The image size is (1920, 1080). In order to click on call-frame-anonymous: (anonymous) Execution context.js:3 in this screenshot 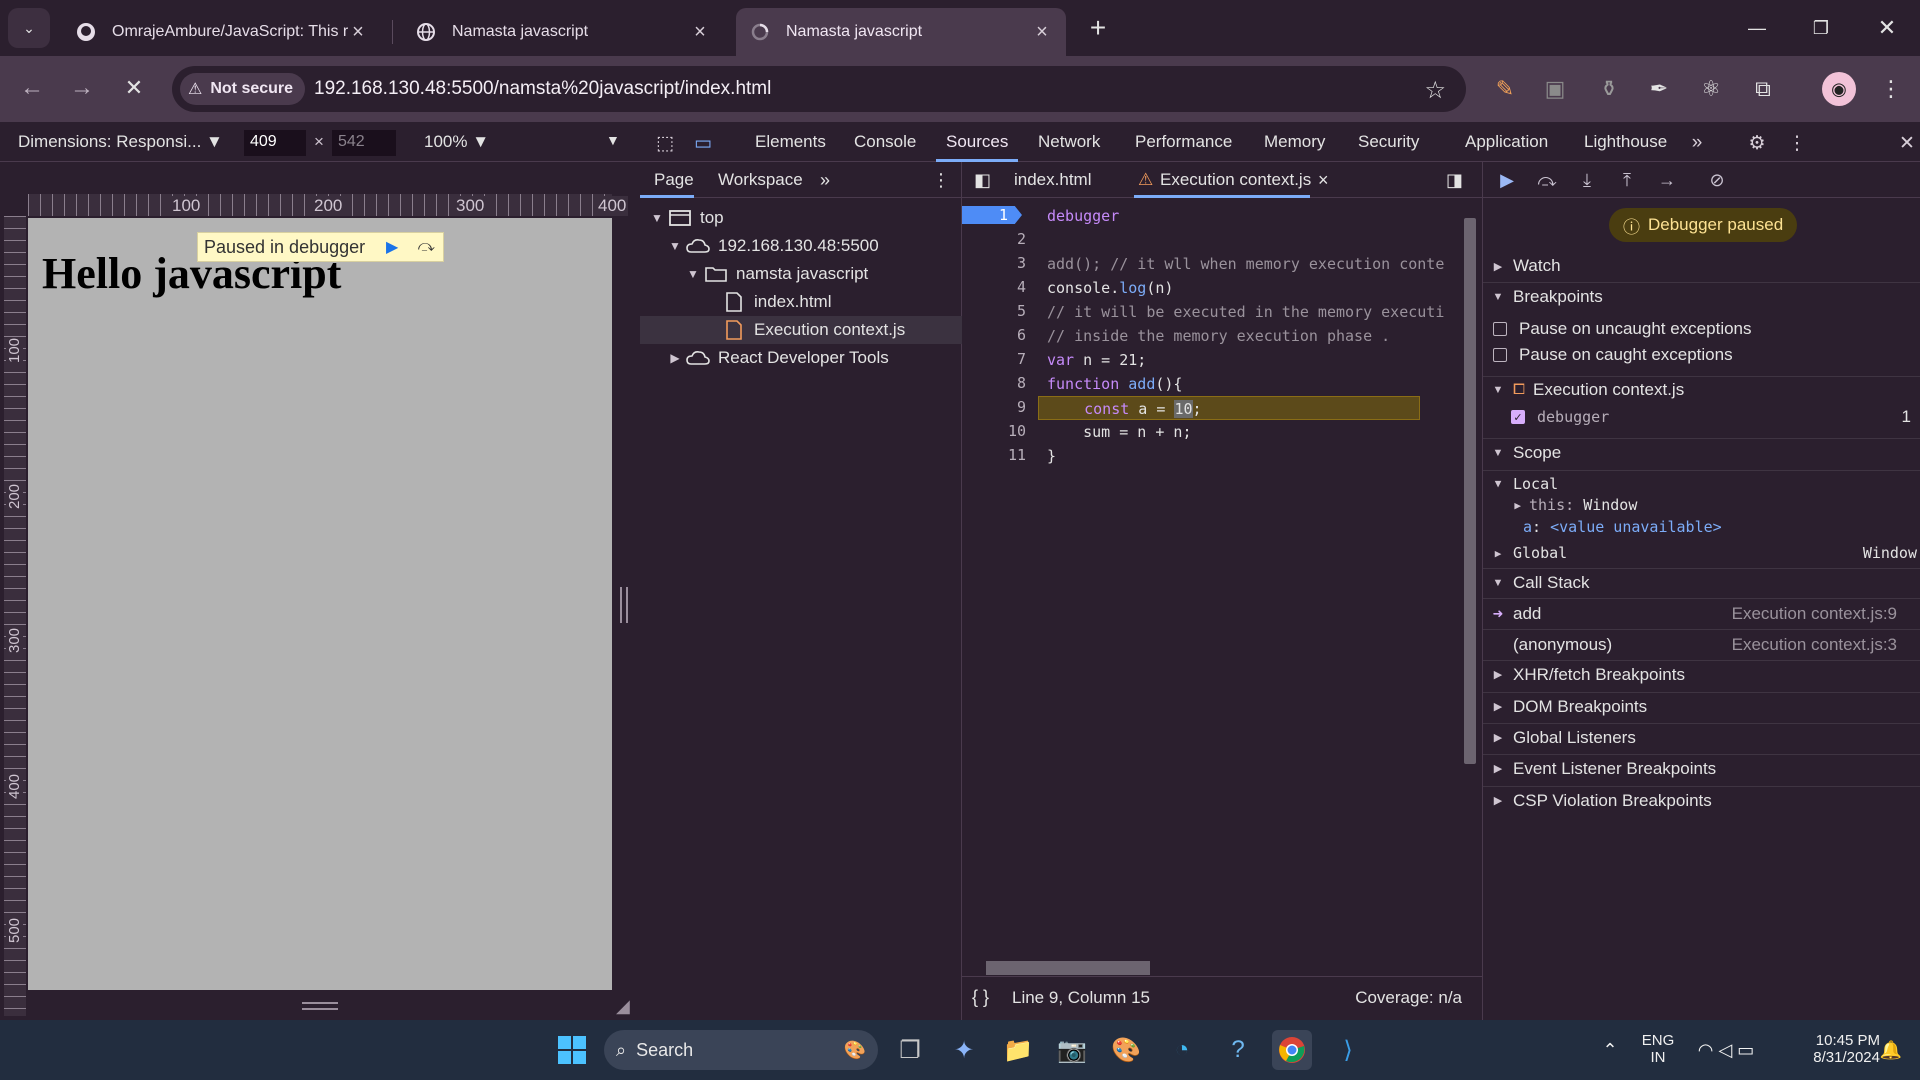, I will do `click(1701, 644)`.